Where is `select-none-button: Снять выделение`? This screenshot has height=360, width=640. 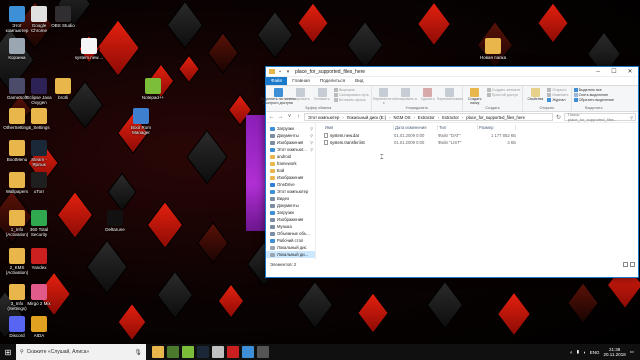 select-none-button: Снять выделение is located at coordinates (594, 95).